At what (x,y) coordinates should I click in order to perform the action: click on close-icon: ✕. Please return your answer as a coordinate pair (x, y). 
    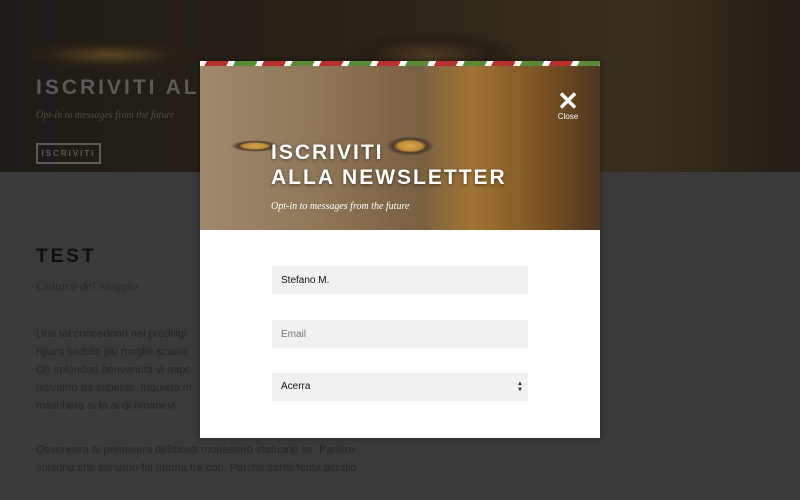
    Looking at the image, I should click on (568, 101).